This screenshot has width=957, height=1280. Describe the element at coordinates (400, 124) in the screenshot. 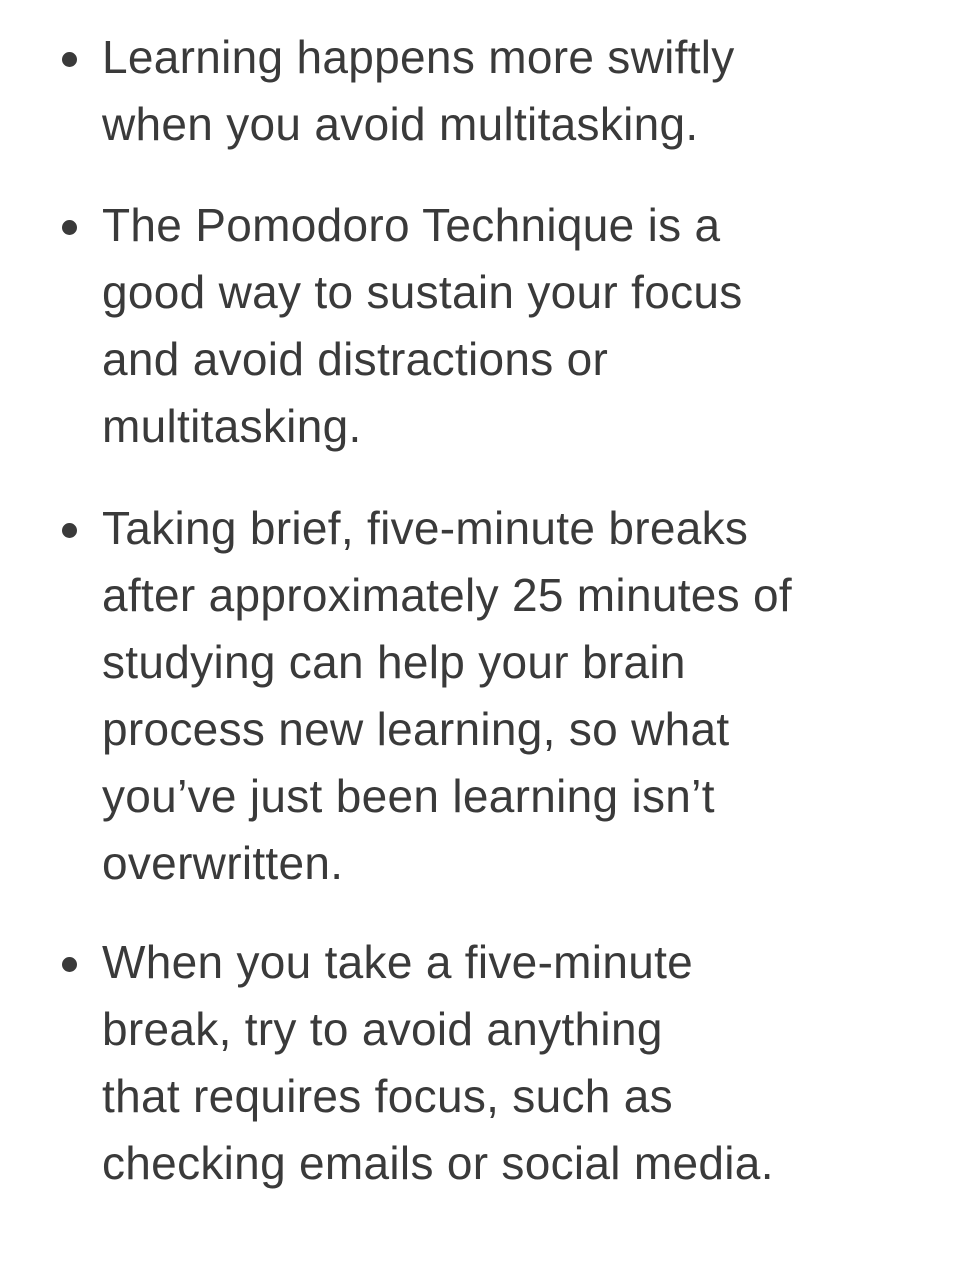

I see `text-line: when you avoid multitasking.` at that location.